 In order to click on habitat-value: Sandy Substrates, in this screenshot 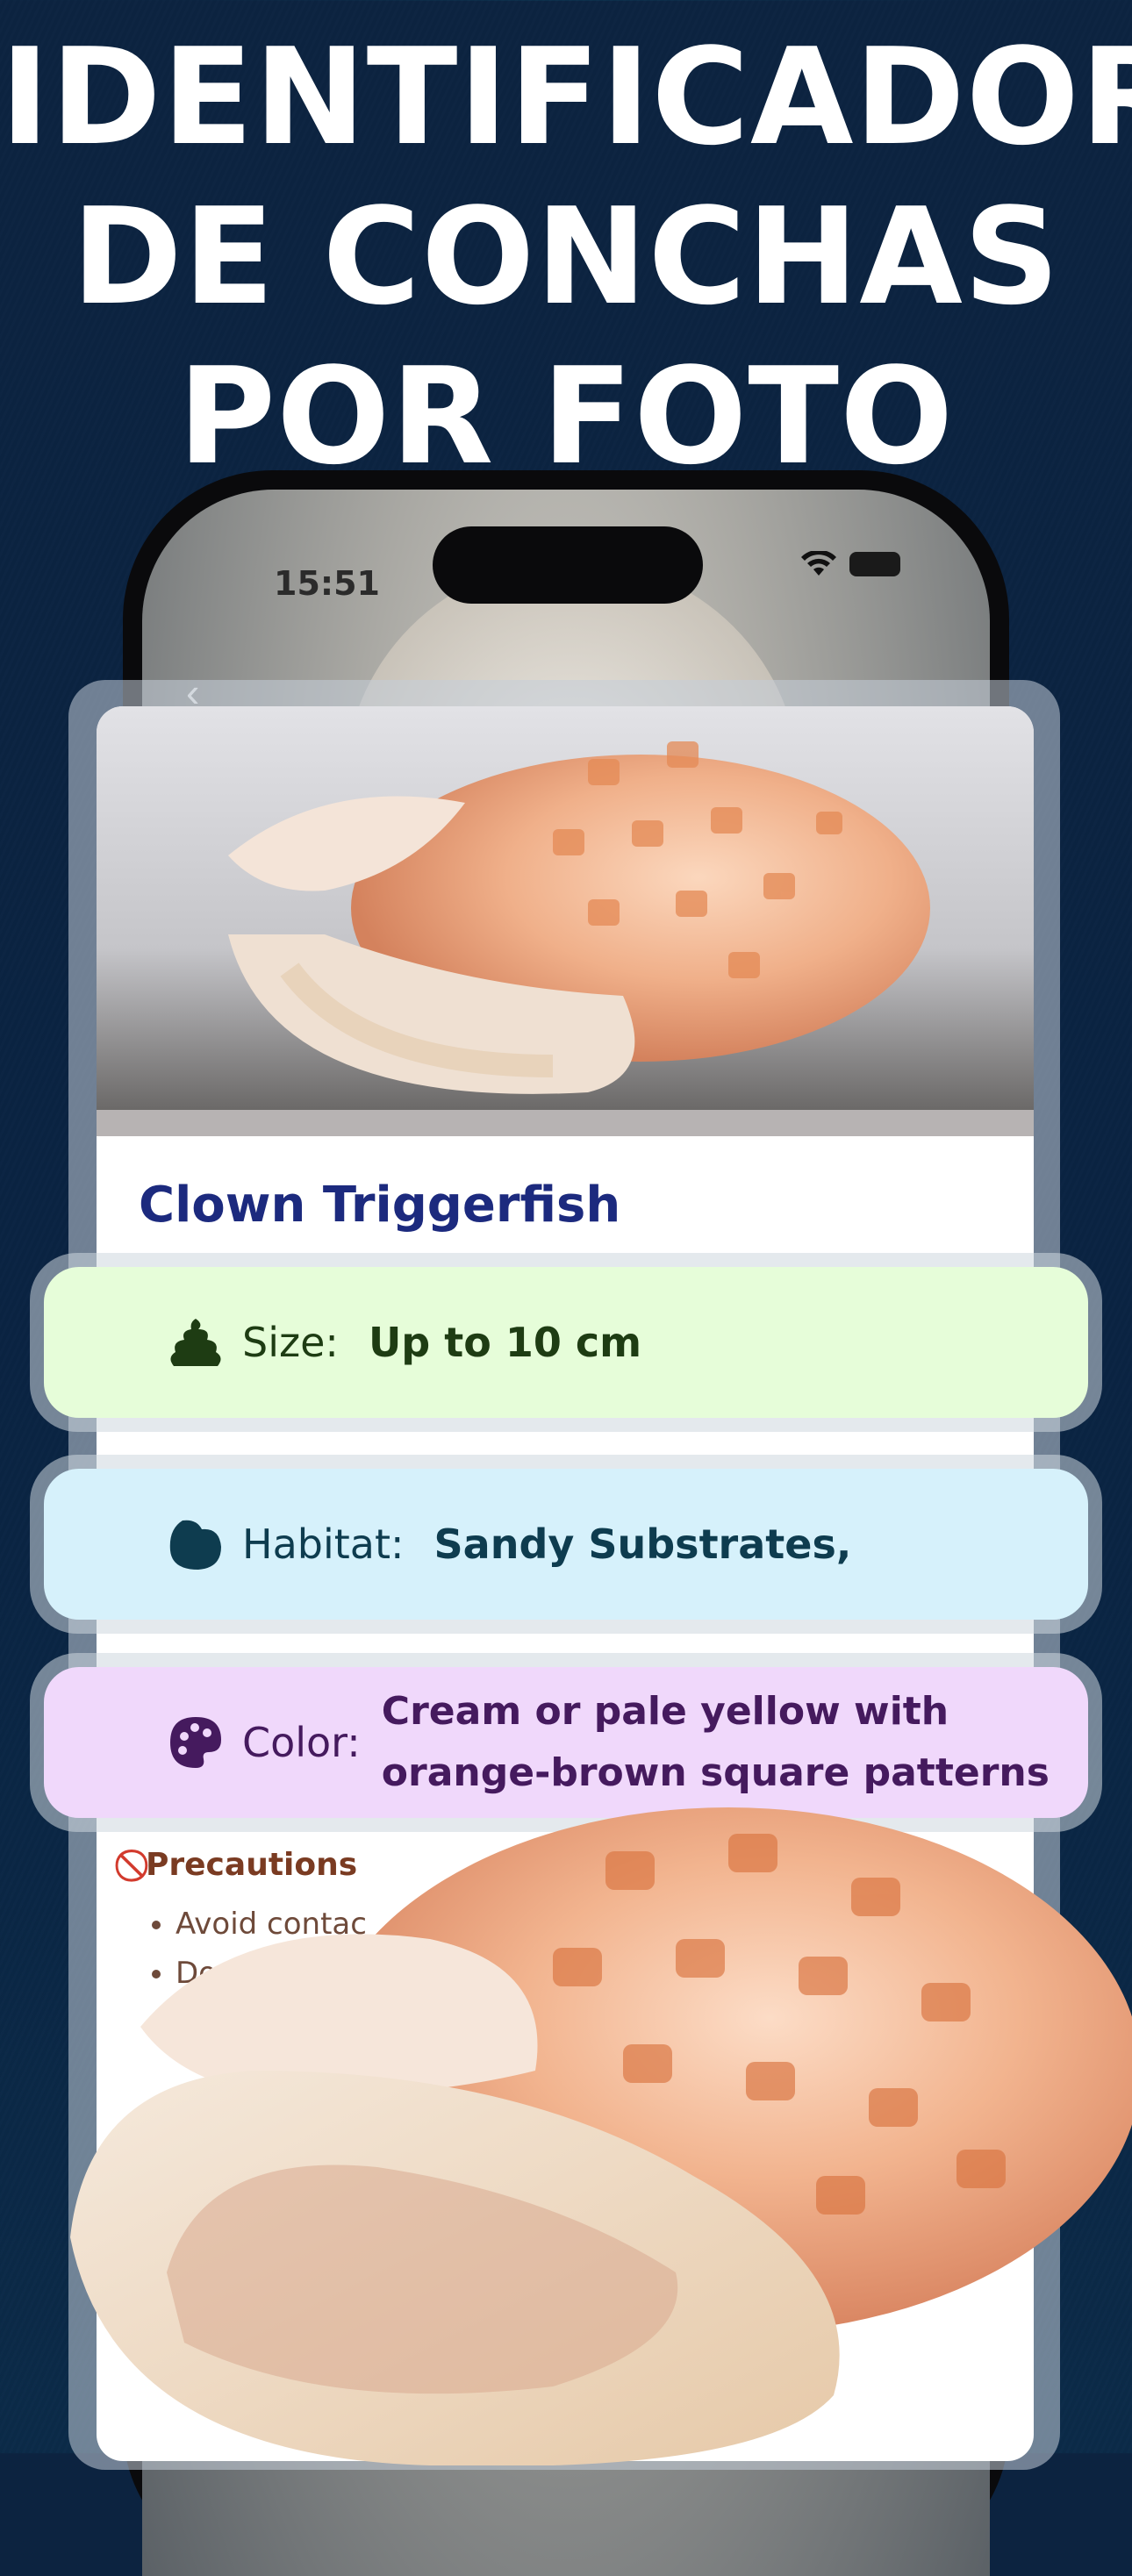, I will do `click(642, 1544)`.